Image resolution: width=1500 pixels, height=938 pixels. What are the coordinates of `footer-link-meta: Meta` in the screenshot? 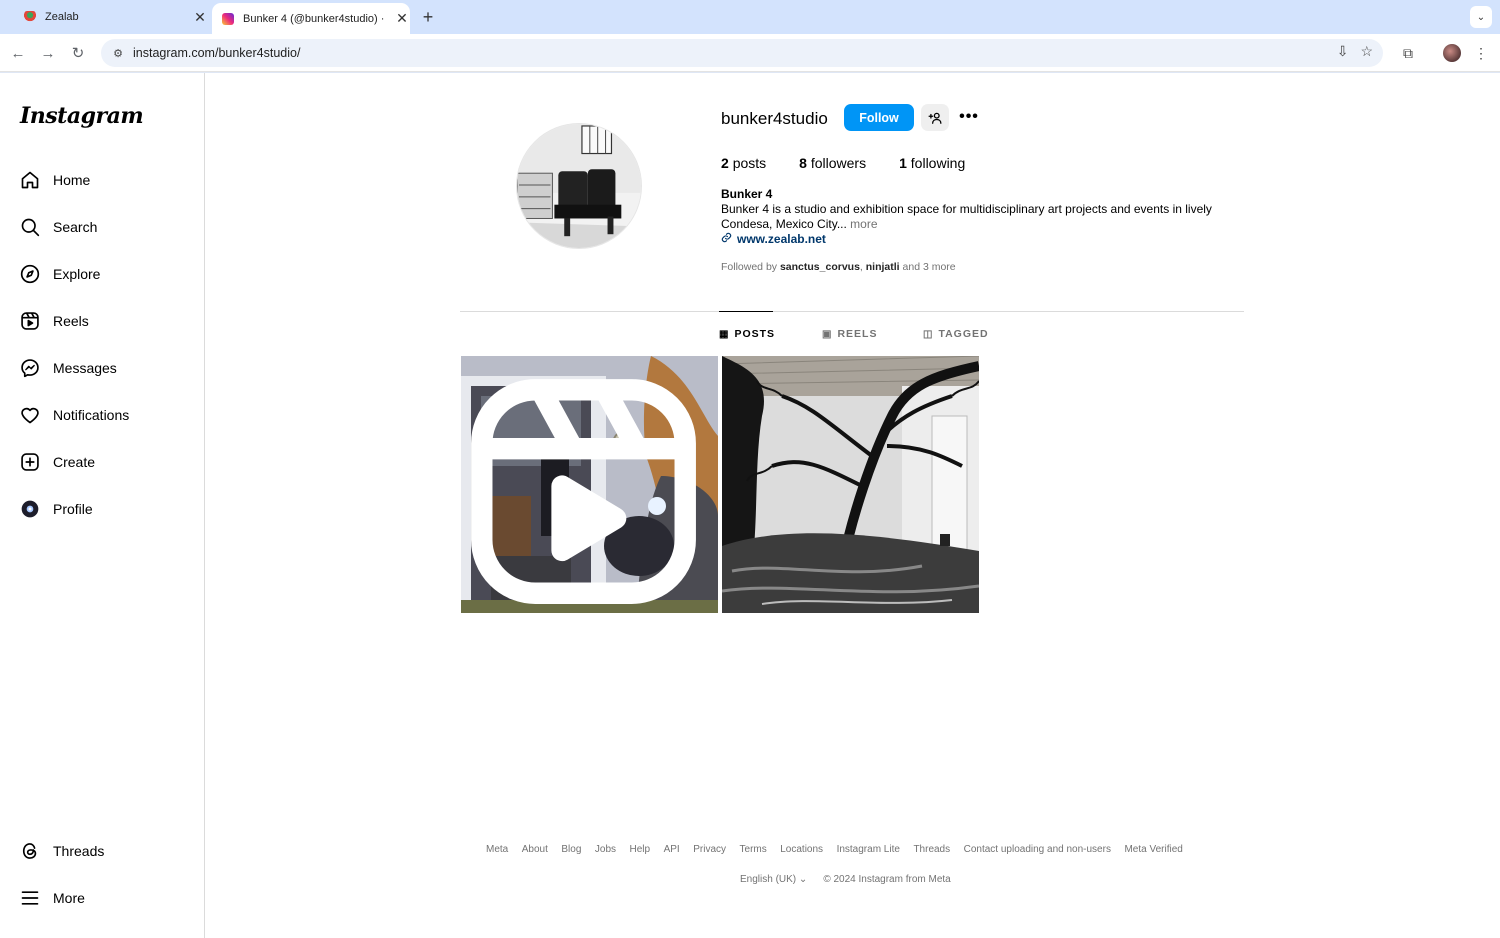 It's located at (497, 849).